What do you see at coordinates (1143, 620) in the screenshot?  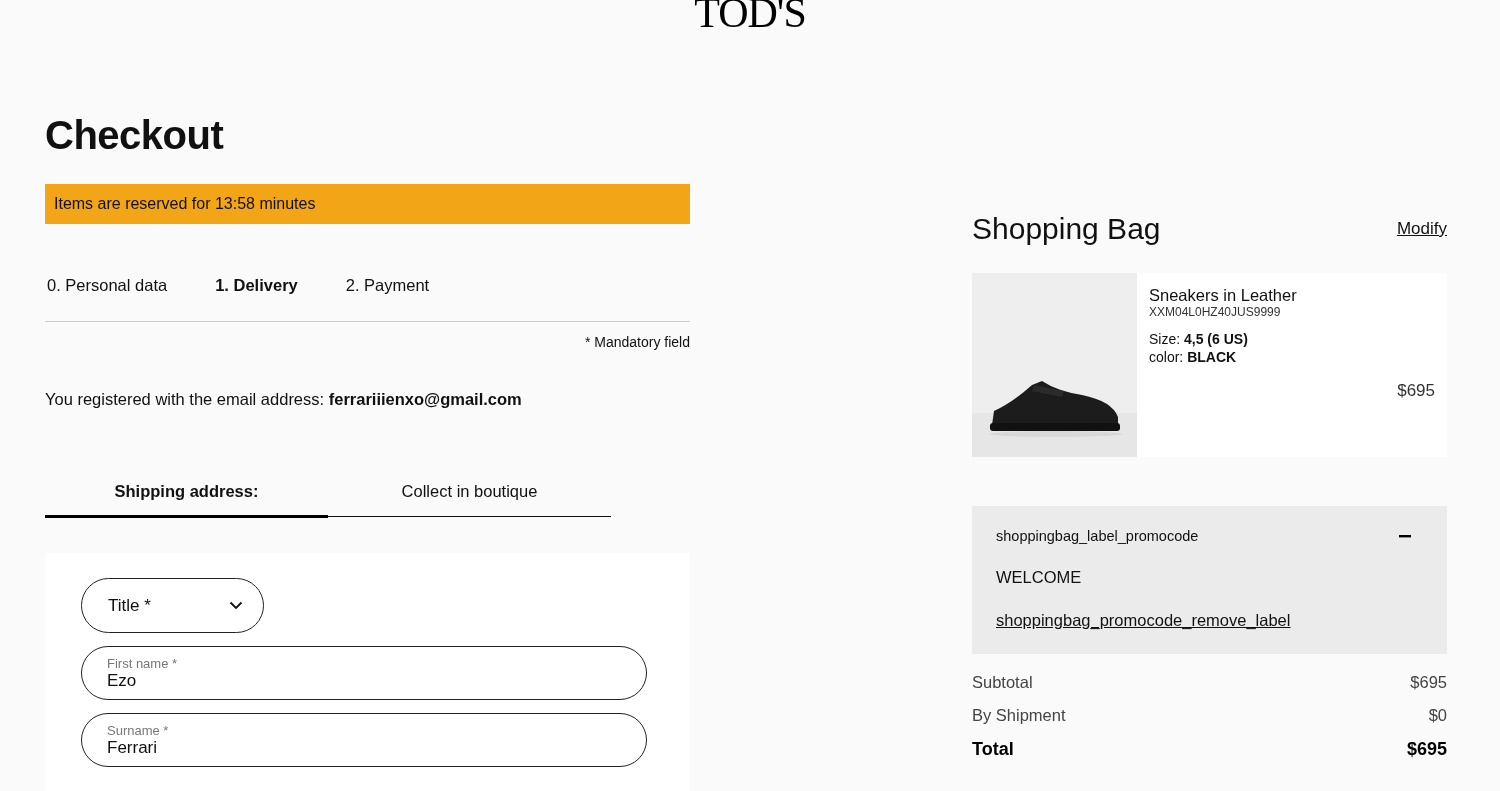 I see `remove-promo-link: shoppingbag_promocode_remove_label` at bounding box center [1143, 620].